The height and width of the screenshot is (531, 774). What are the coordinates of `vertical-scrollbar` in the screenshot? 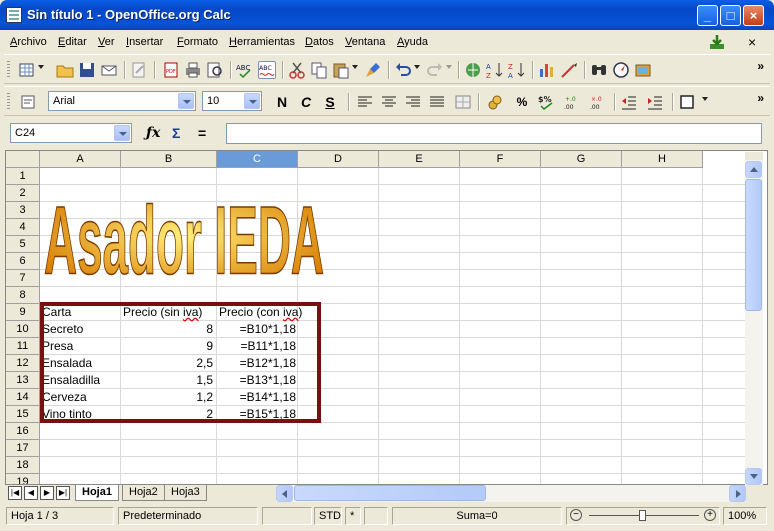 It's located at (754, 318).